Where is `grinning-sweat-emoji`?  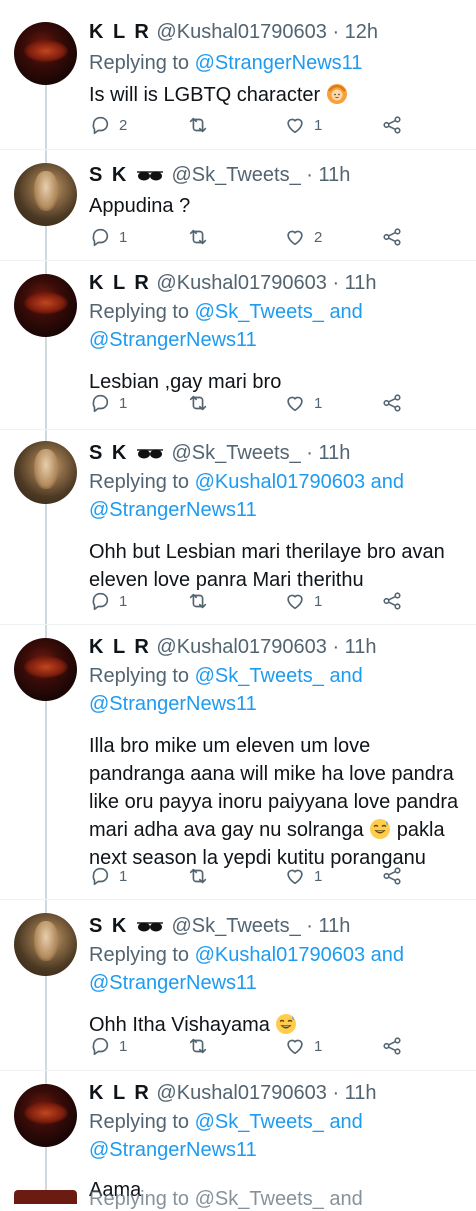
grinning-sweat-emoji is located at coordinates (380, 829).